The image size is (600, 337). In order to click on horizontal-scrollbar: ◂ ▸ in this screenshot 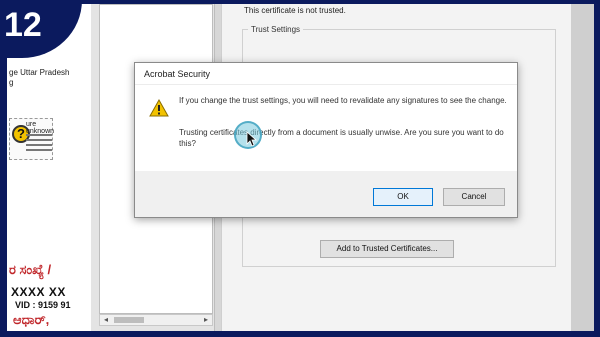, I will do `click(156, 320)`.